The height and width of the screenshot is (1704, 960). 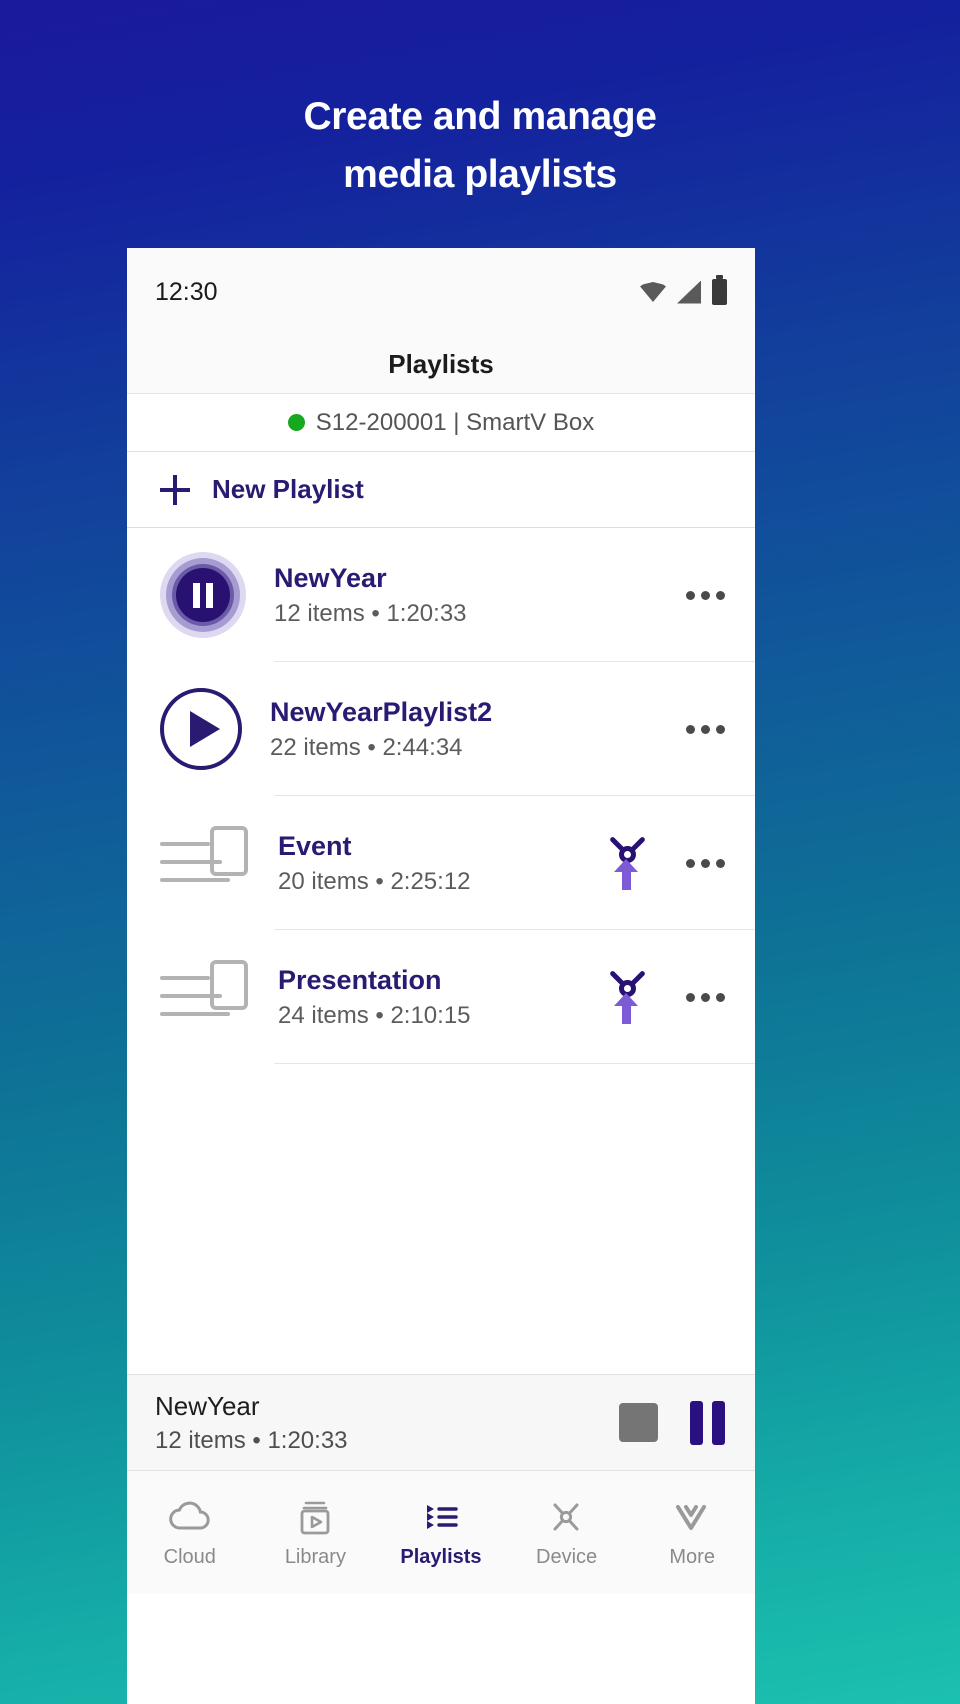 What do you see at coordinates (441, 1517) in the screenshot?
I see `playlist-icon` at bounding box center [441, 1517].